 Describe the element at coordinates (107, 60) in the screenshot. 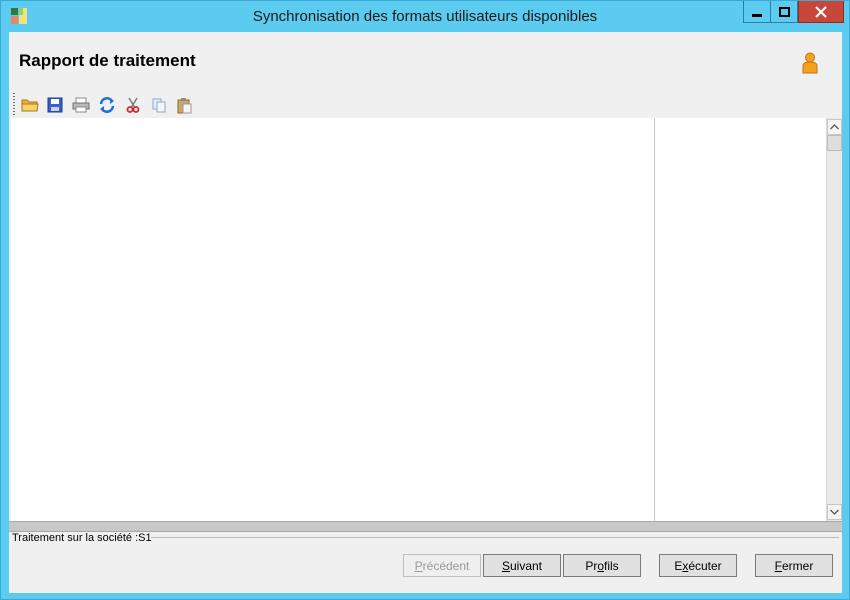

I see `page-title: Rapport de traitement` at that location.